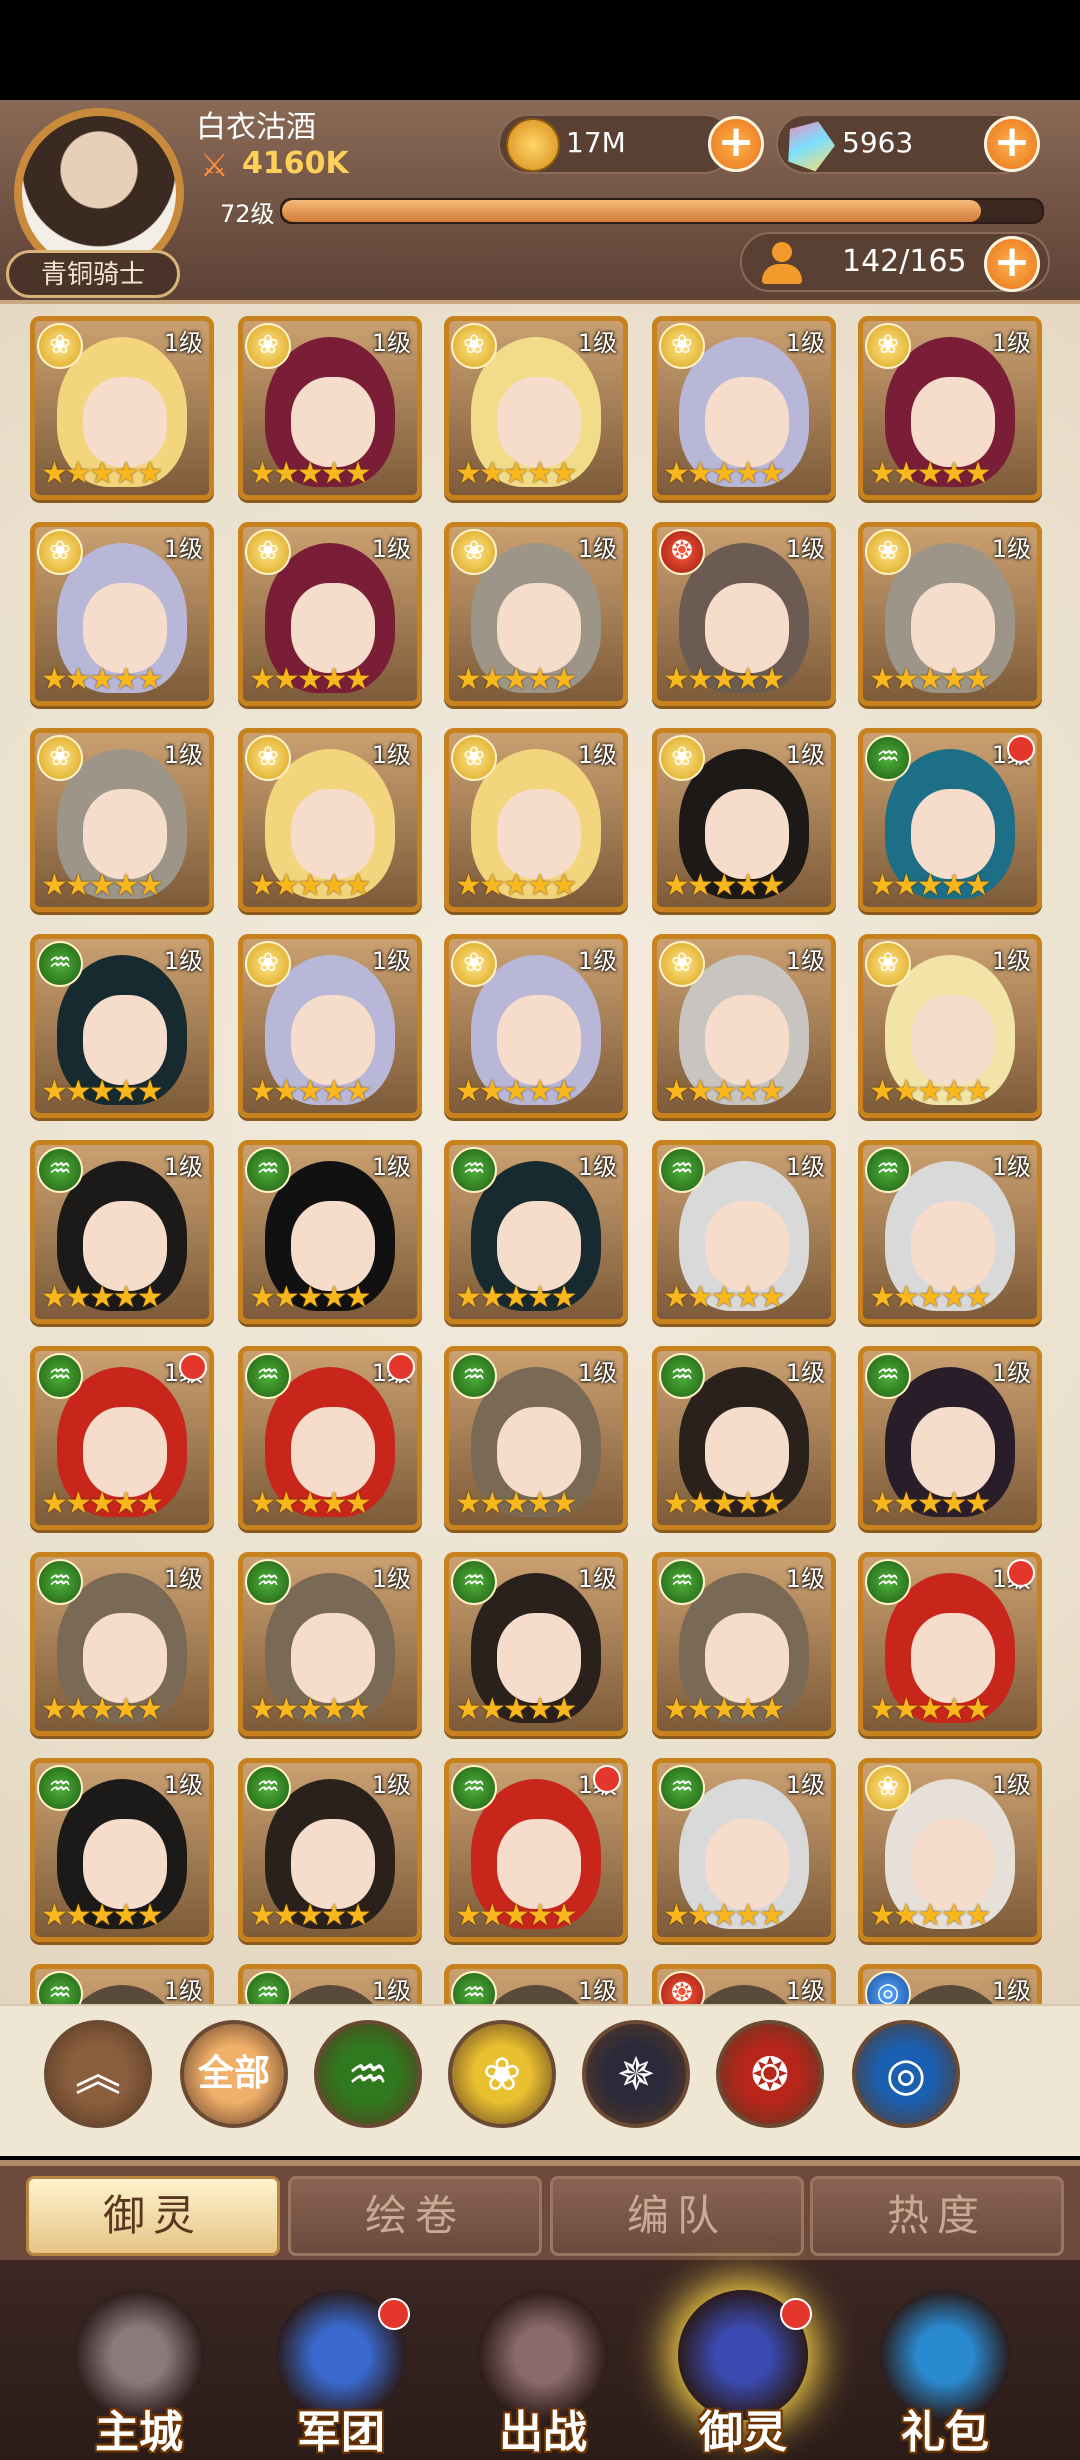 The width and height of the screenshot is (1080, 2460). I want to click on filter-all-button: 全部, so click(234, 2074).